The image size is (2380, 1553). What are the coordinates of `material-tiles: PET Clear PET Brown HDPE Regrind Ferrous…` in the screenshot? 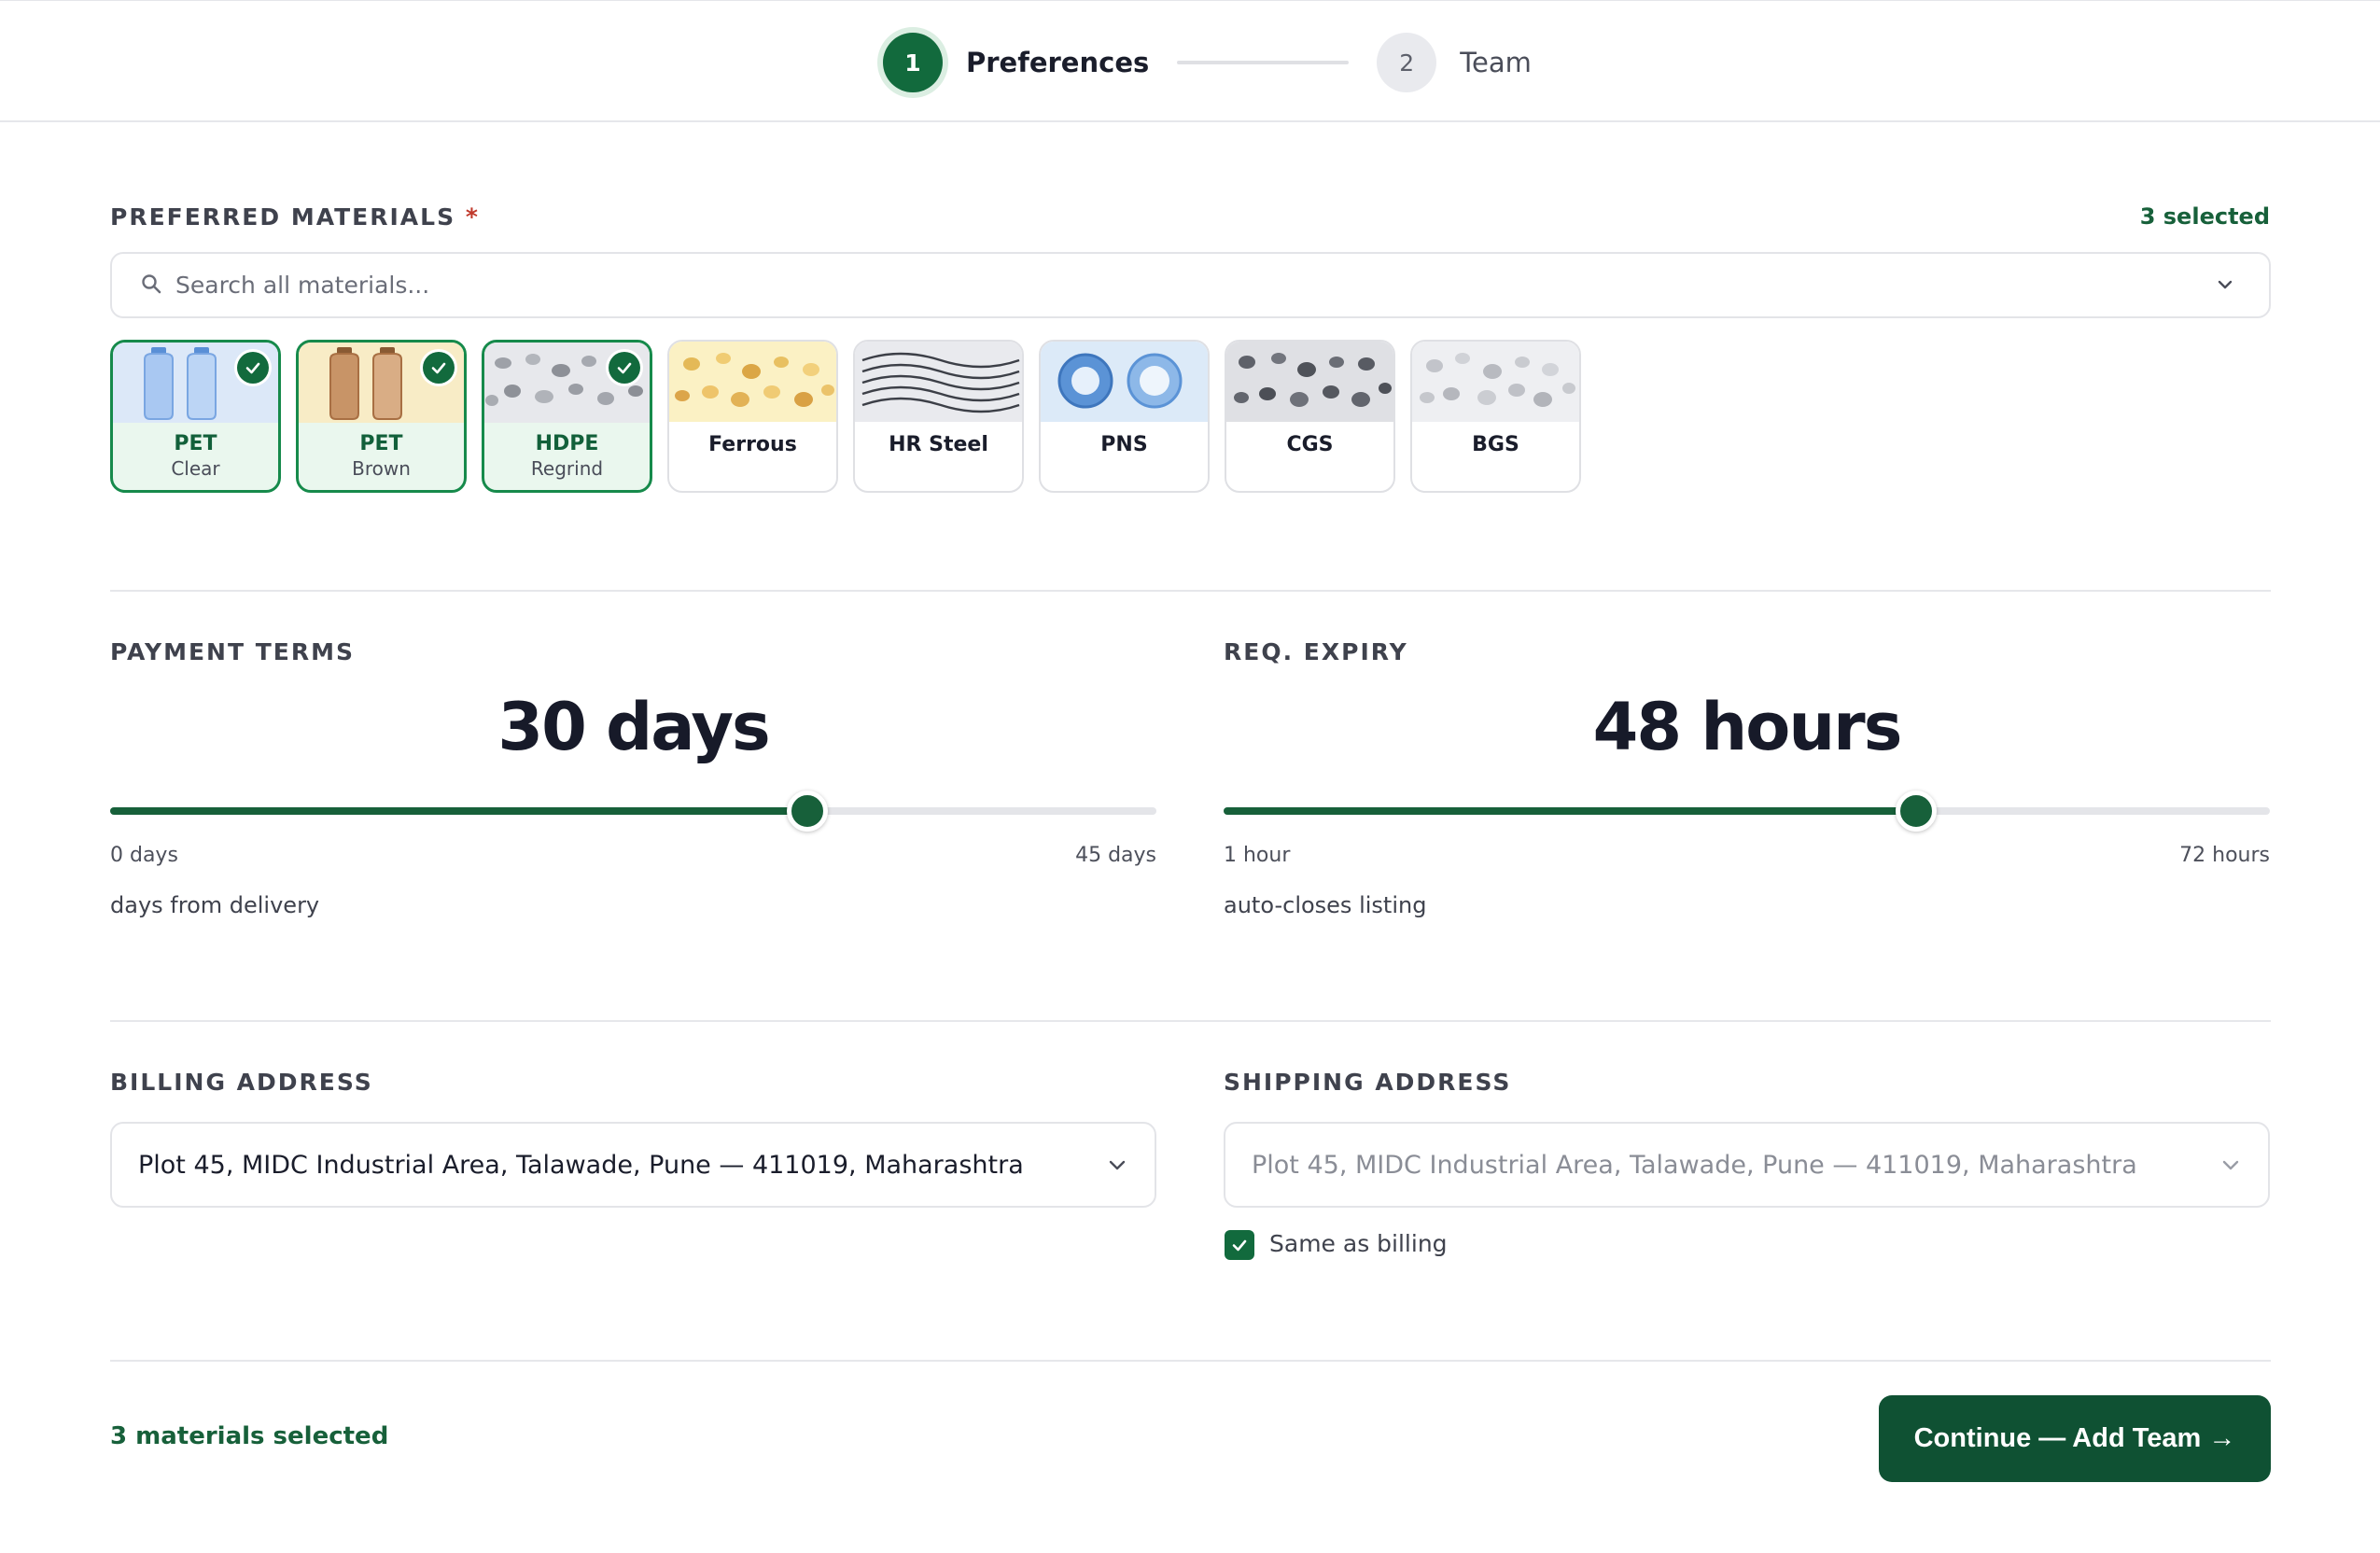 It's located at (845, 416).